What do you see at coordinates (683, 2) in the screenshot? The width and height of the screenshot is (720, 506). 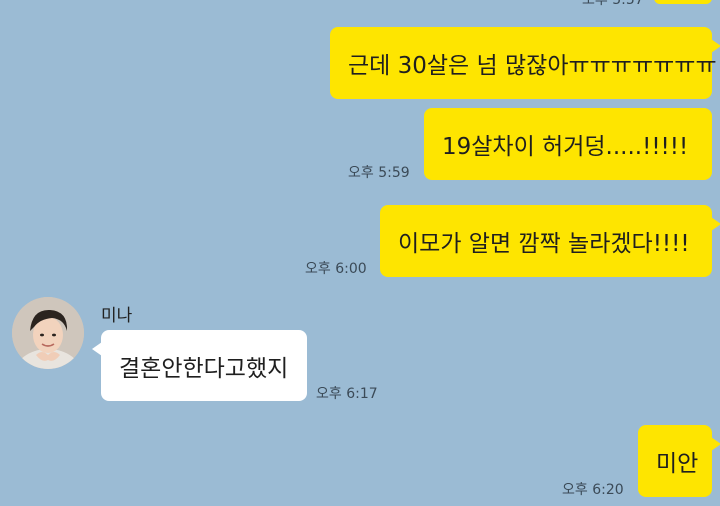 I see `message-bubble-partial` at bounding box center [683, 2].